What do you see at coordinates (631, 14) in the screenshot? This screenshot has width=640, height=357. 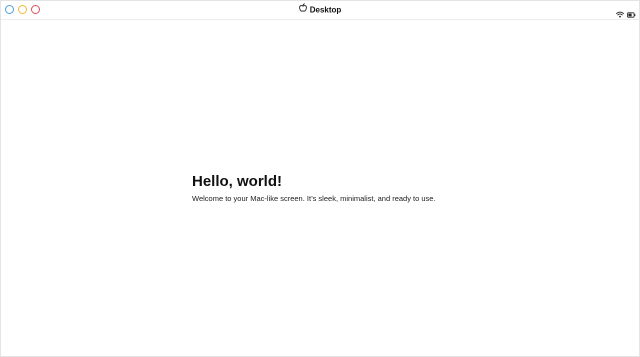 I see `battery-icon` at bounding box center [631, 14].